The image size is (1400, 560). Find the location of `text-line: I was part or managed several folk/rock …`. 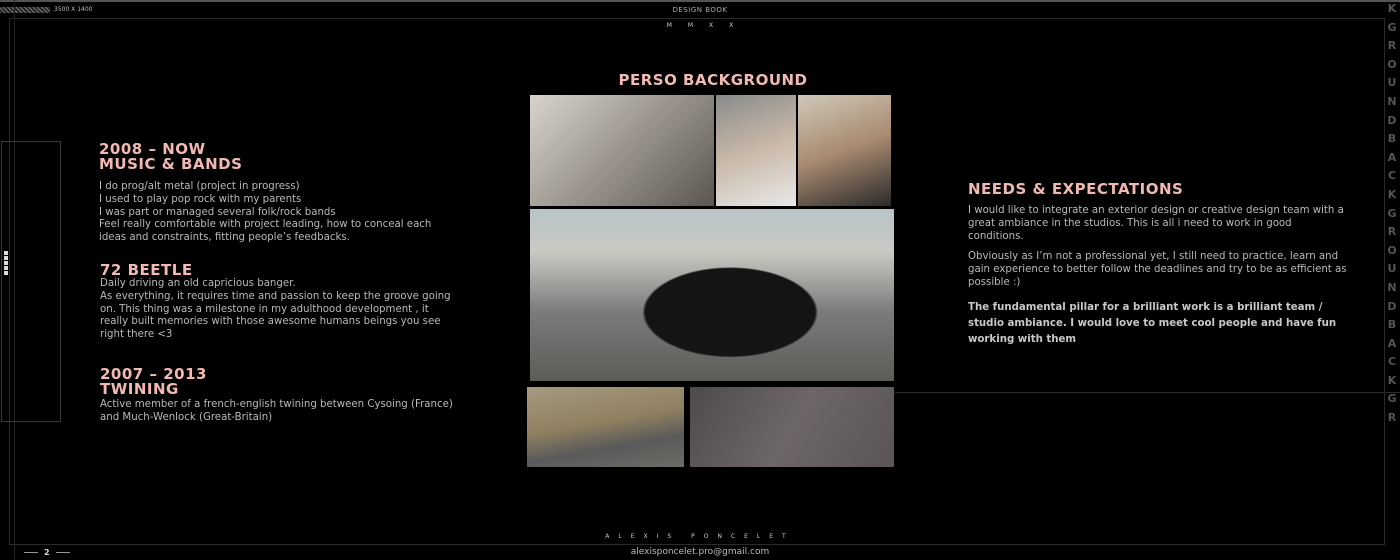

text-line: I was part or managed several folk/rock … is located at coordinates (217, 212).